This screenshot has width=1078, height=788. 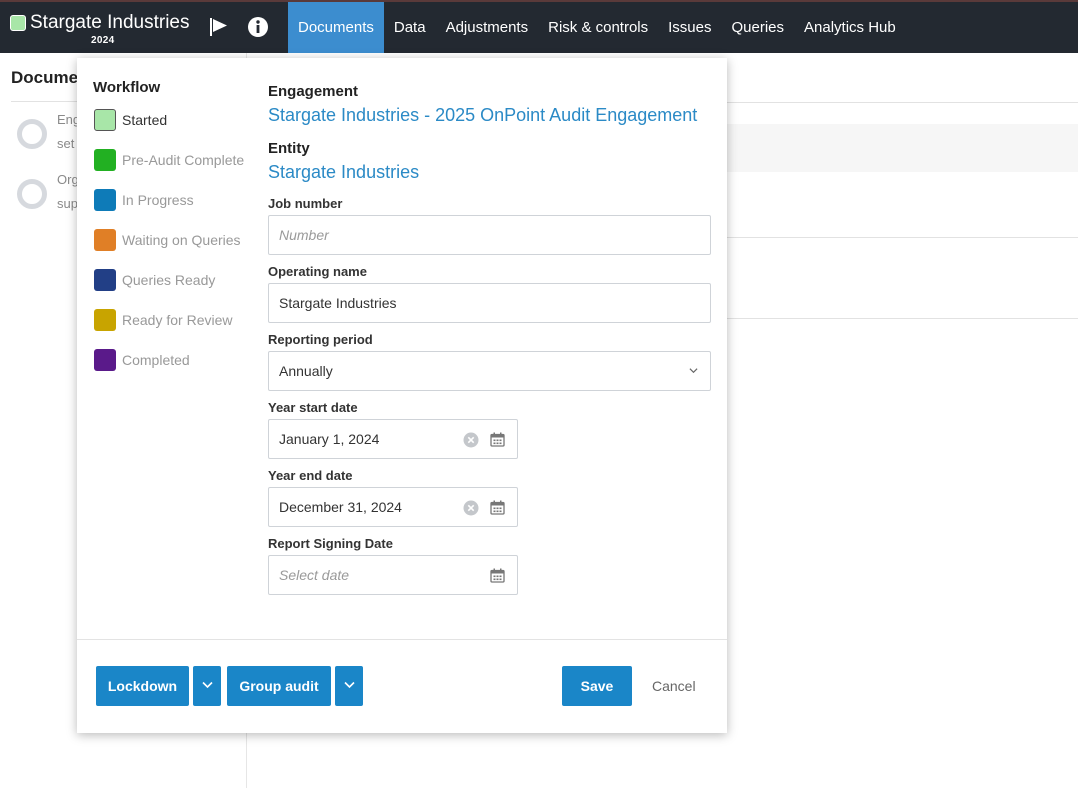 What do you see at coordinates (156, 360) in the screenshot?
I see `workflow-status-label: Completed` at bounding box center [156, 360].